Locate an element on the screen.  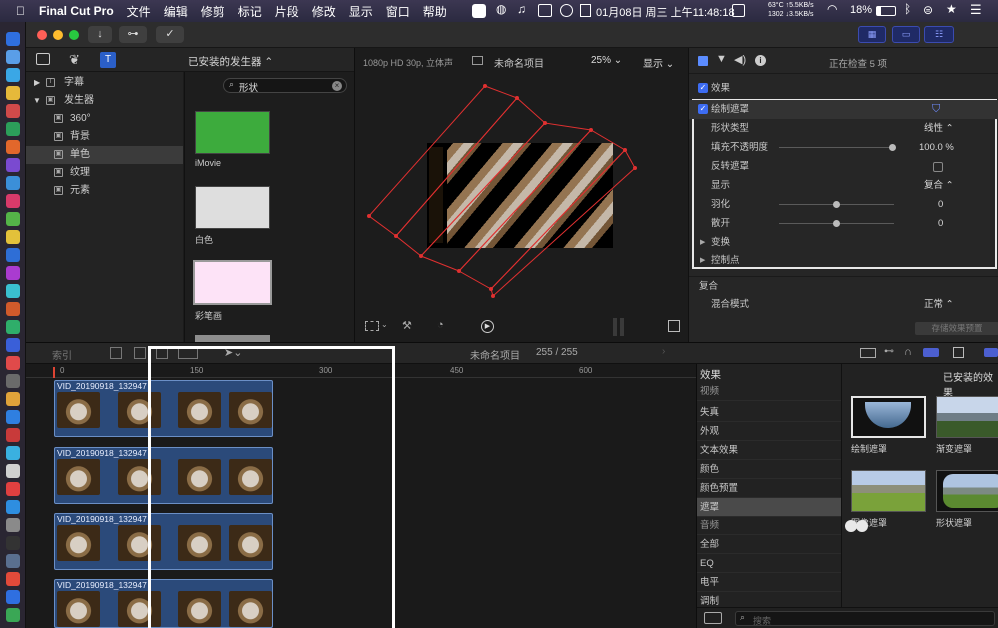
effect-tile: 渐变遮罩 is located at coordinates (967, 425).